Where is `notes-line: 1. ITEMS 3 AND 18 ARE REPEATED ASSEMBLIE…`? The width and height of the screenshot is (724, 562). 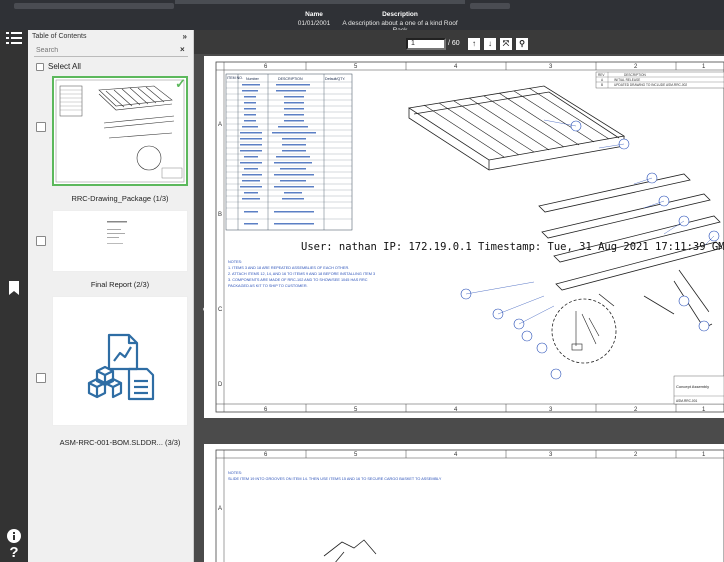 notes-line: 1. ITEMS 3 AND 18 ARE REPEATED ASSEMBLIE… is located at coordinates (288, 268).